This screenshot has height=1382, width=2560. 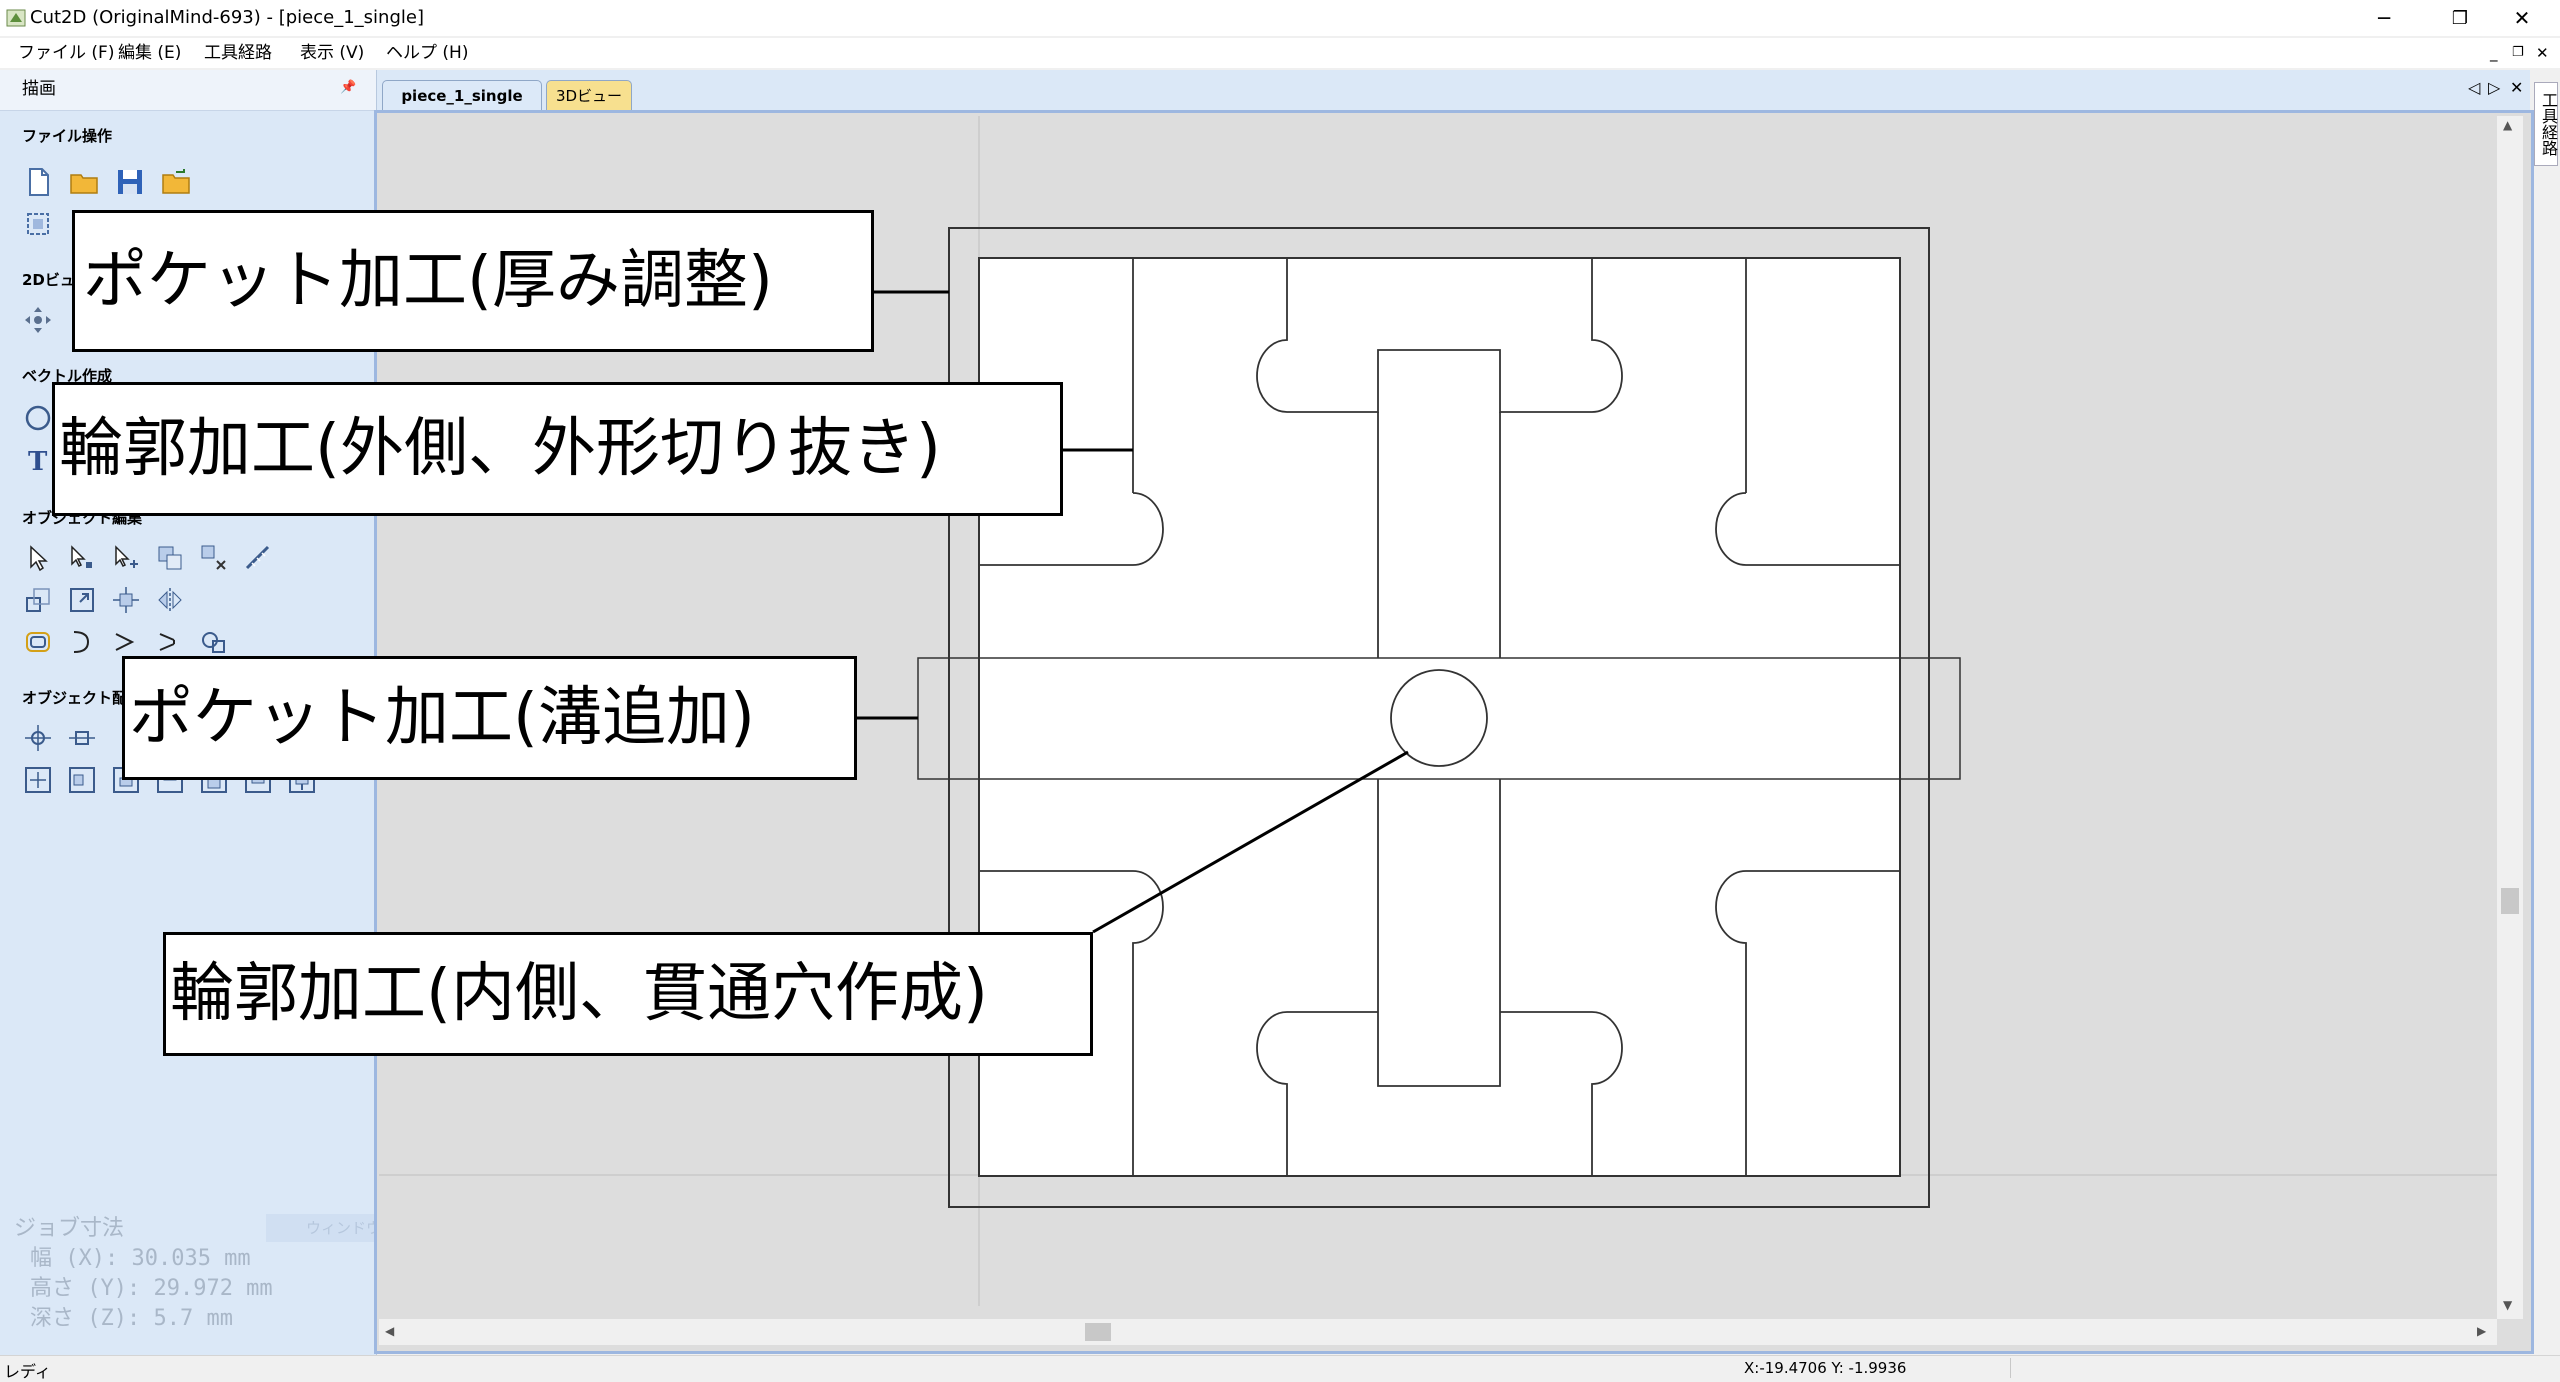 What do you see at coordinates (2516, 87) in the screenshot?
I see `tab-close-button: ✕` at bounding box center [2516, 87].